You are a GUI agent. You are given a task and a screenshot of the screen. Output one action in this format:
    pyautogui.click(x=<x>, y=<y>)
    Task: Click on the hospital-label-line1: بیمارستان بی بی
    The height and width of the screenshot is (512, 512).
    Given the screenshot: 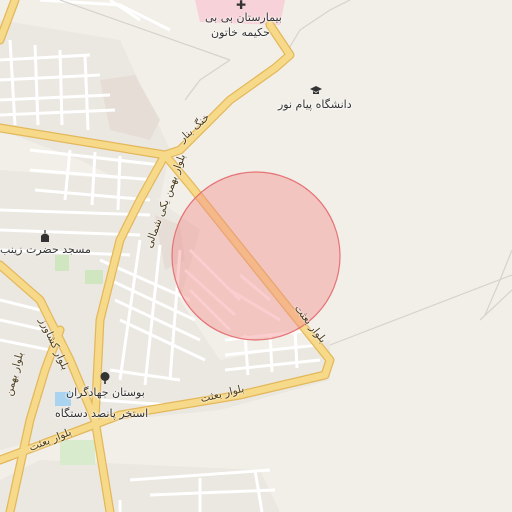 What is the action you would take?
    pyautogui.click(x=243, y=17)
    